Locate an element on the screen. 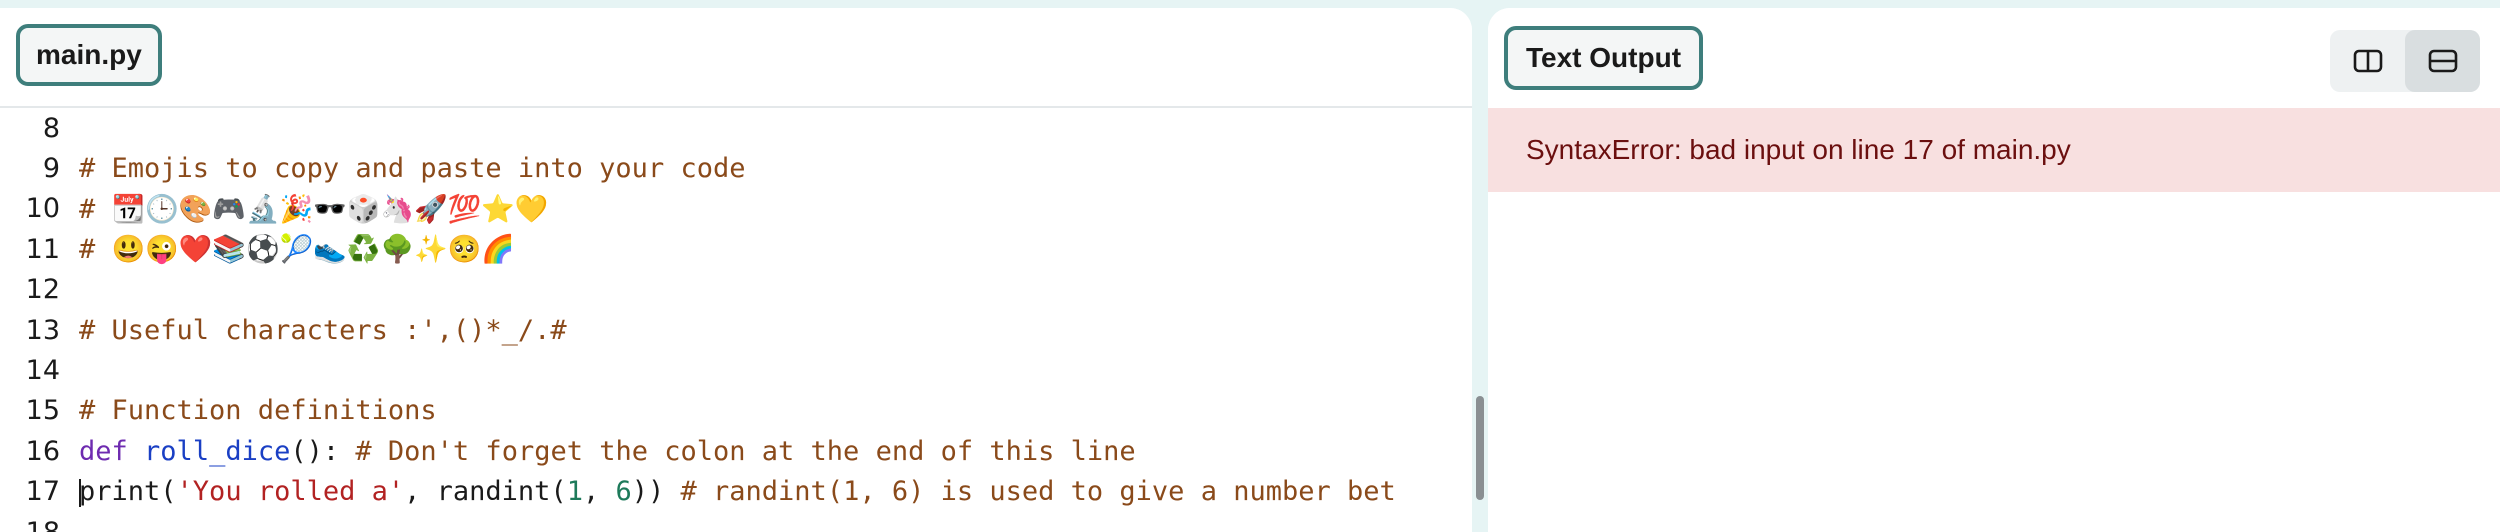 This screenshot has width=2500, height=532. code-token: print( is located at coordinates (128, 492).